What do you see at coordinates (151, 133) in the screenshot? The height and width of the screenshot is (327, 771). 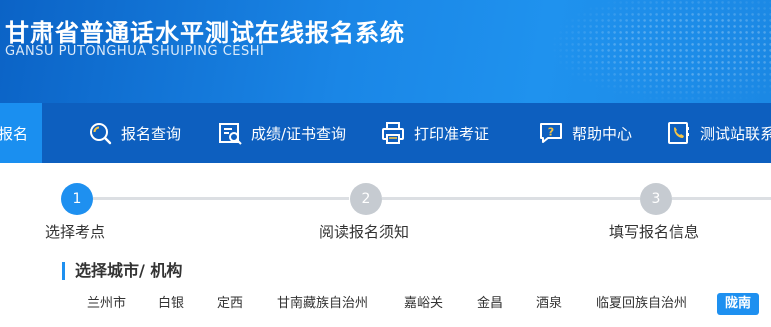 I see `nav-item-label: 报名查询` at bounding box center [151, 133].